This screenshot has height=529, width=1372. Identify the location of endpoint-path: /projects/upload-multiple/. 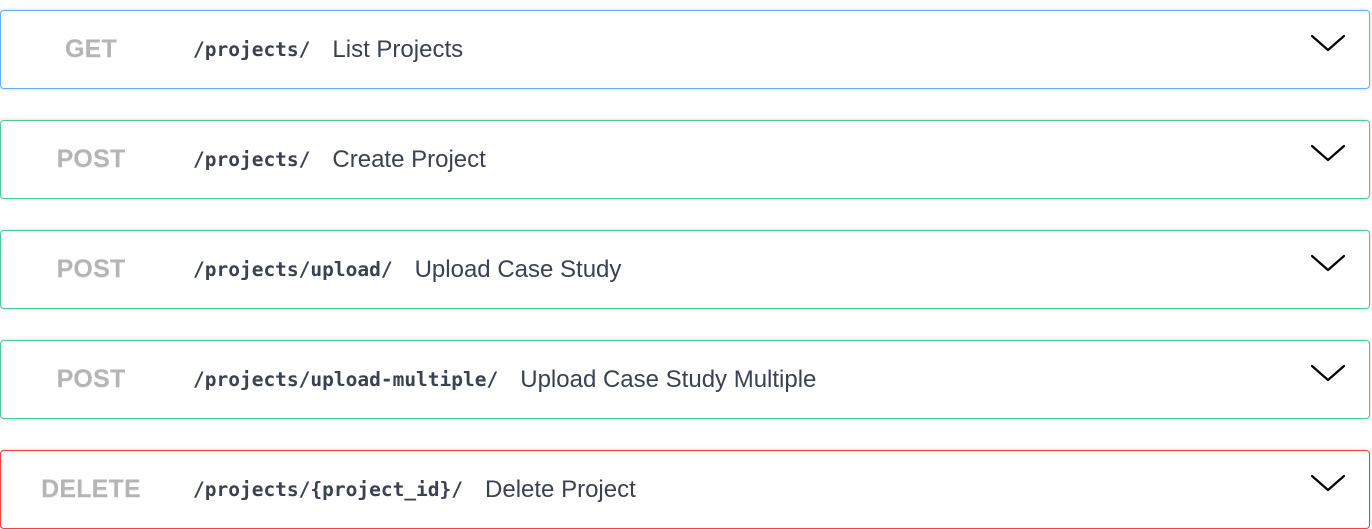
(346, 379).